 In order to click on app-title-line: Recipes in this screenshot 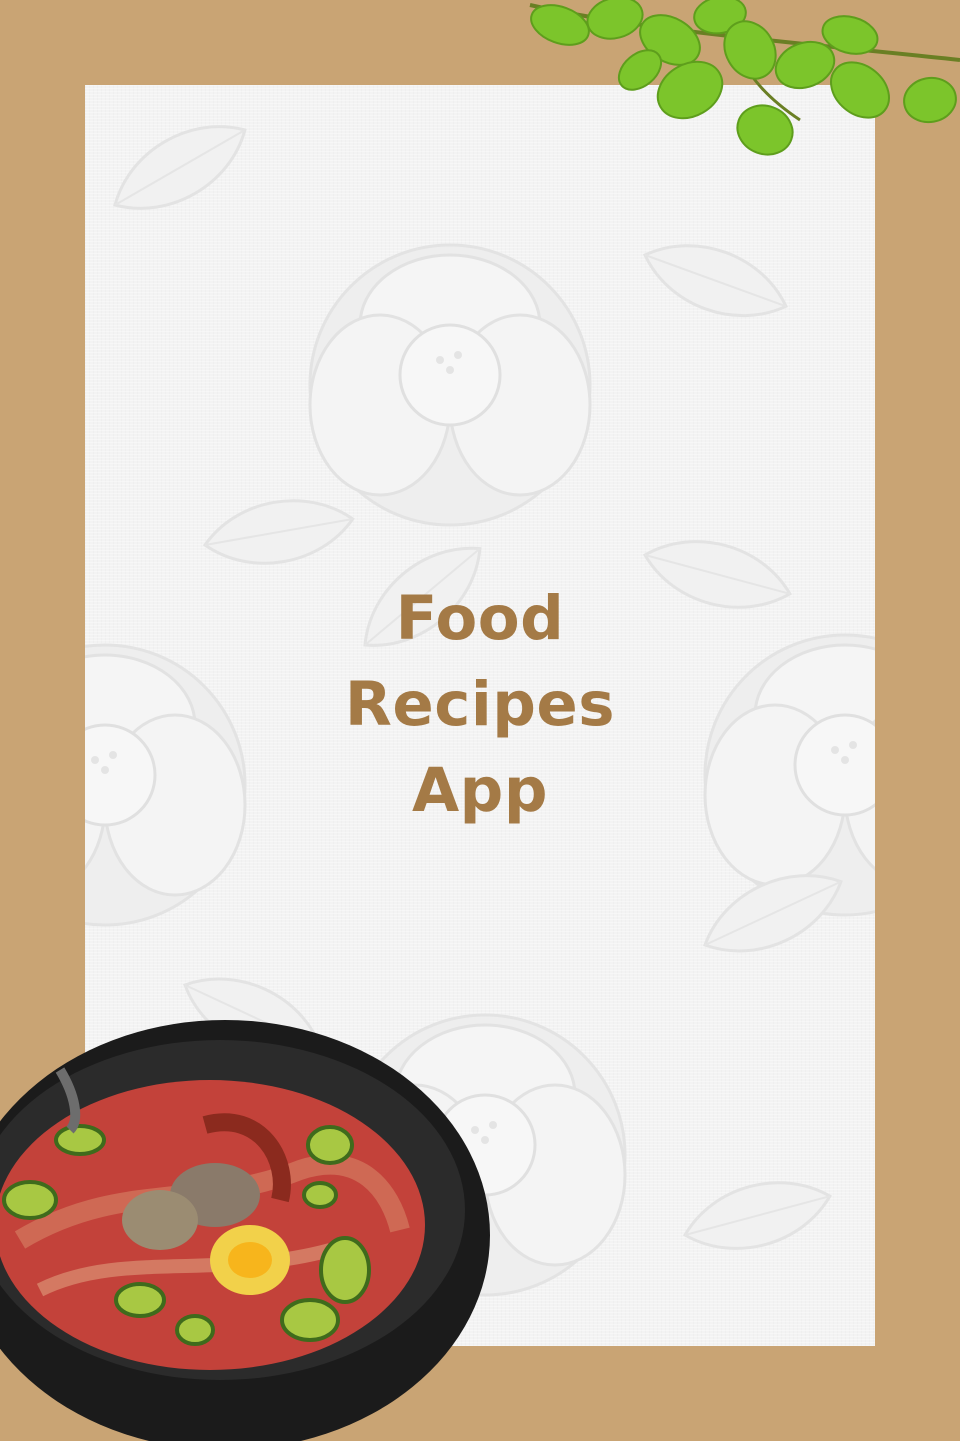, I will do `click(480, 704)`.